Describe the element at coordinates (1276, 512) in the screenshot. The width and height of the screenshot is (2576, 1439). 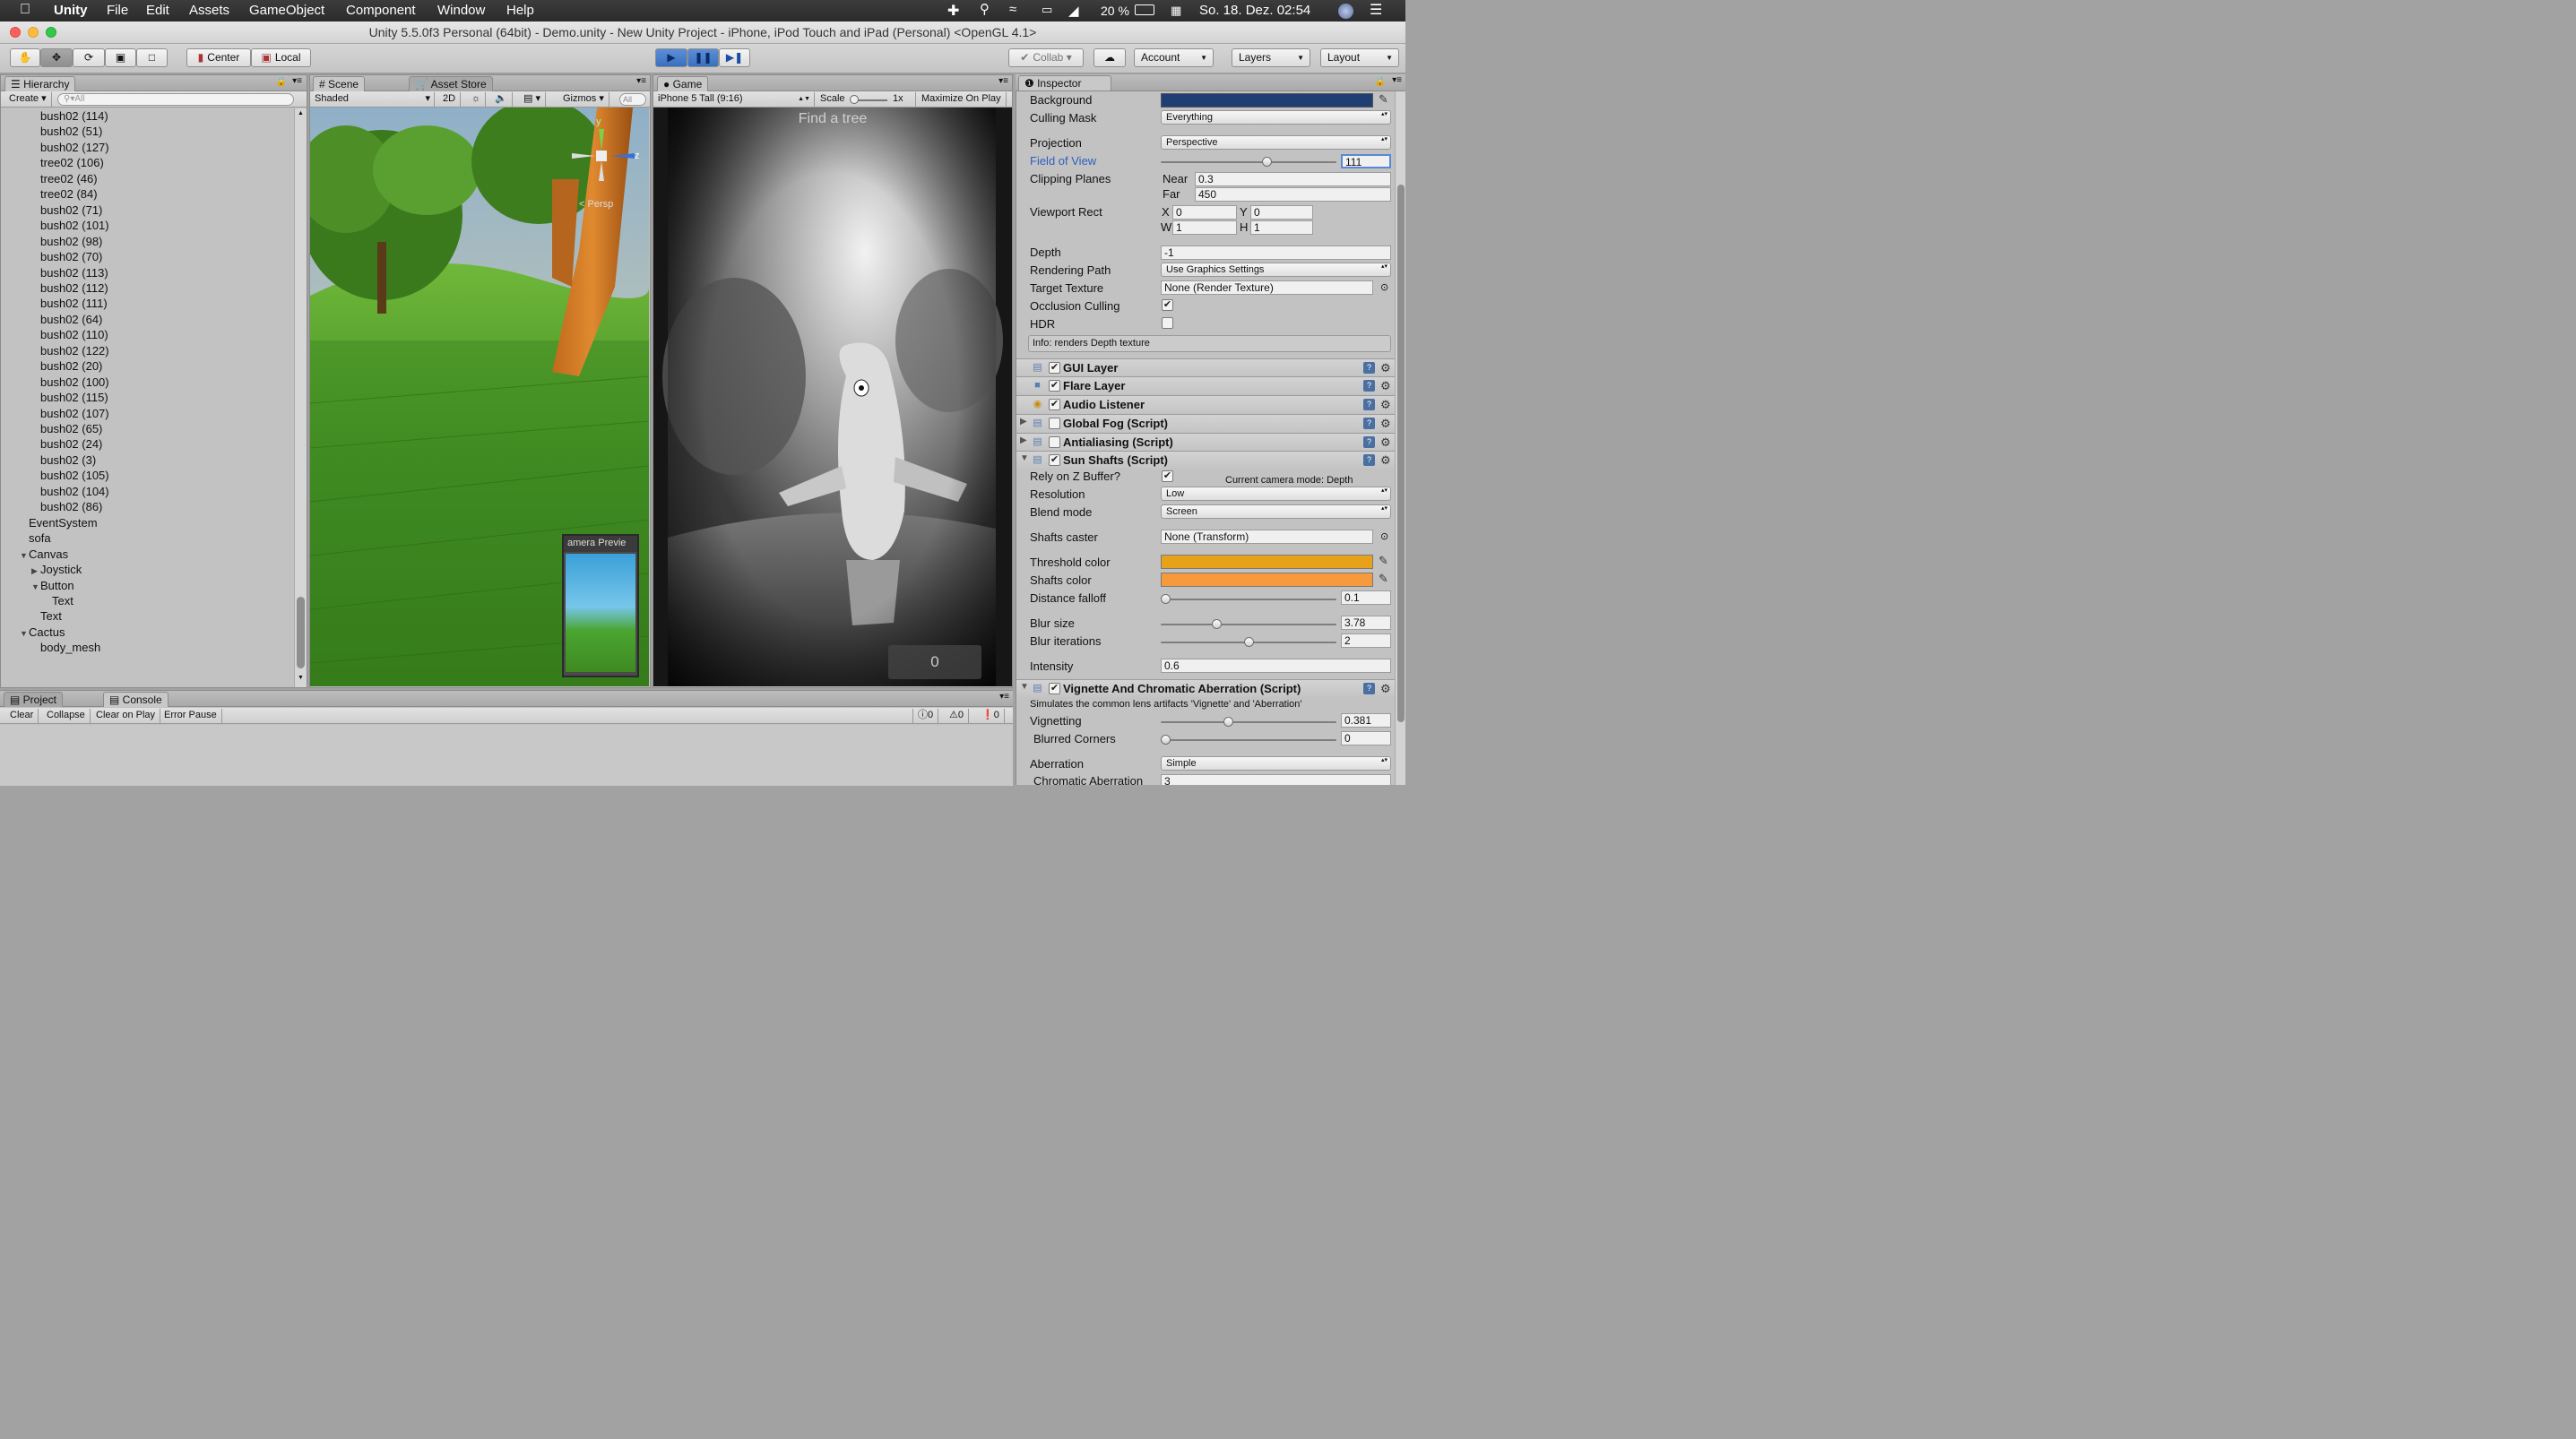
I see `blend-mode-dropdown: Screen` at that location.